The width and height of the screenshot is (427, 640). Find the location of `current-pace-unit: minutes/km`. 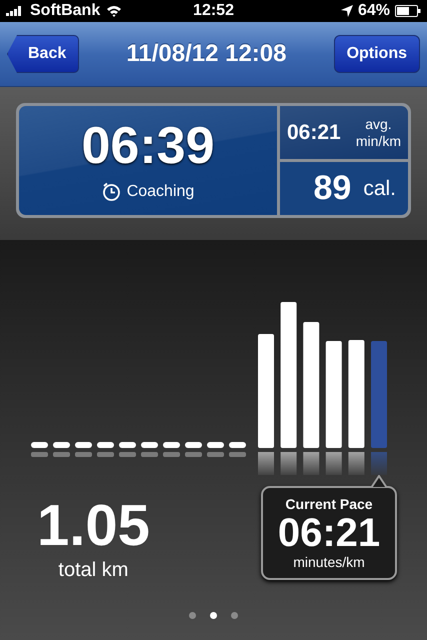

current-pace-unit: minutes/km is located at coordinates (329, 562).